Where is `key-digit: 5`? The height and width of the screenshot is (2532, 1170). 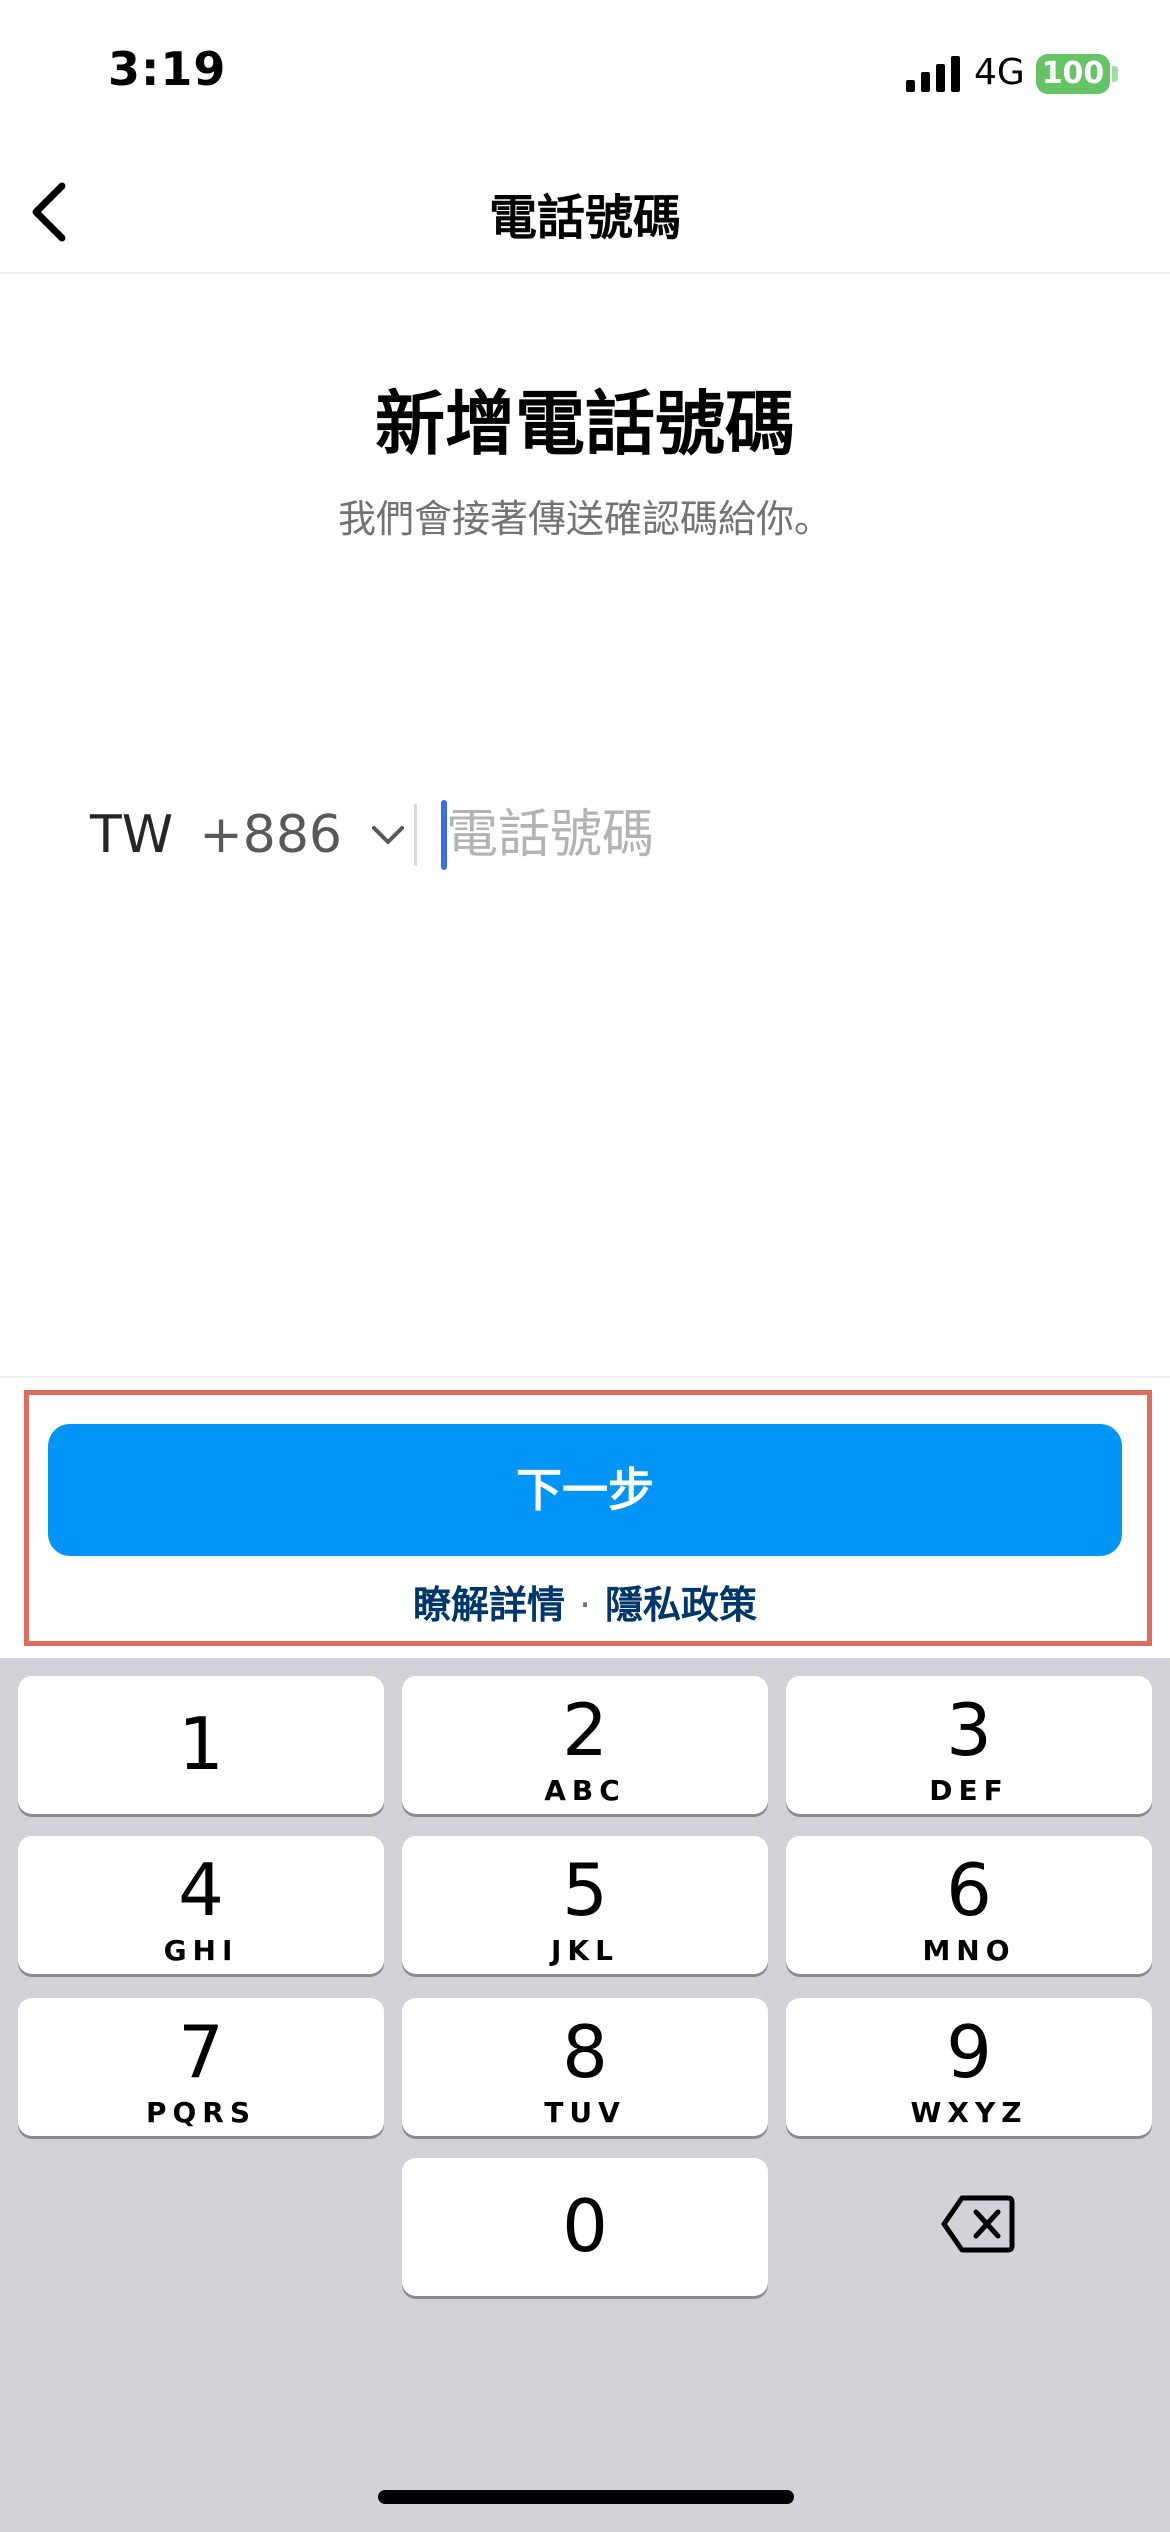 key-digit: 5 is located at coordinates (585, 1890).